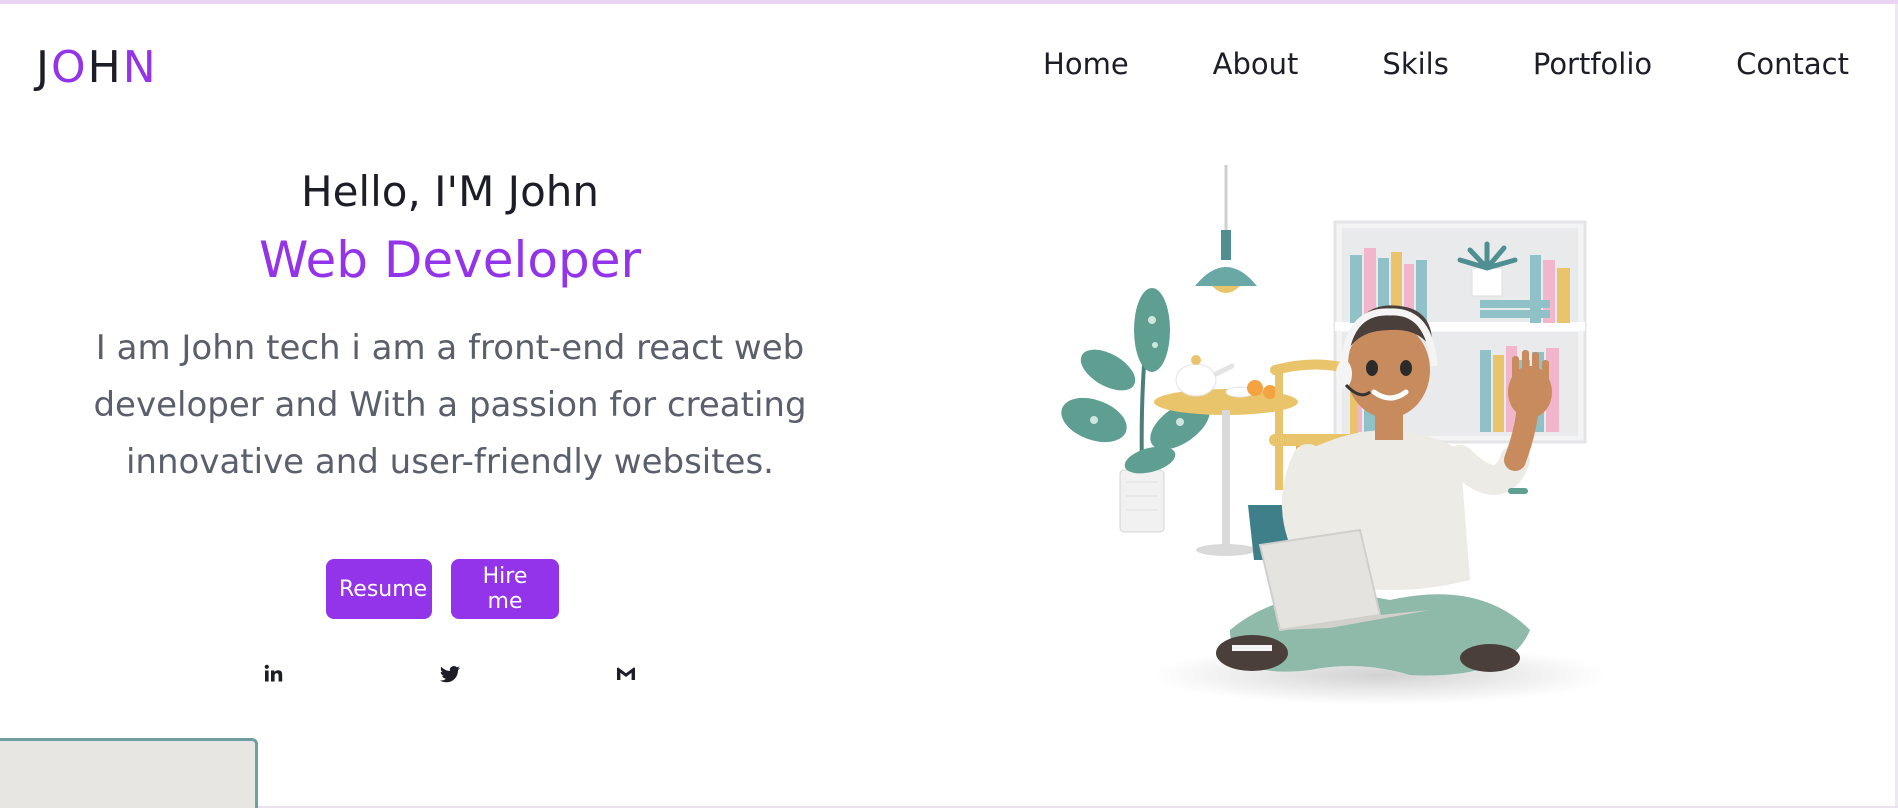 This screenshot has width=1898, height=808. What do you see at coordinates (1592, 64) in the screenshot?
I see `nav-portfolio: Portfolio` at bounding box center [1592, 64].